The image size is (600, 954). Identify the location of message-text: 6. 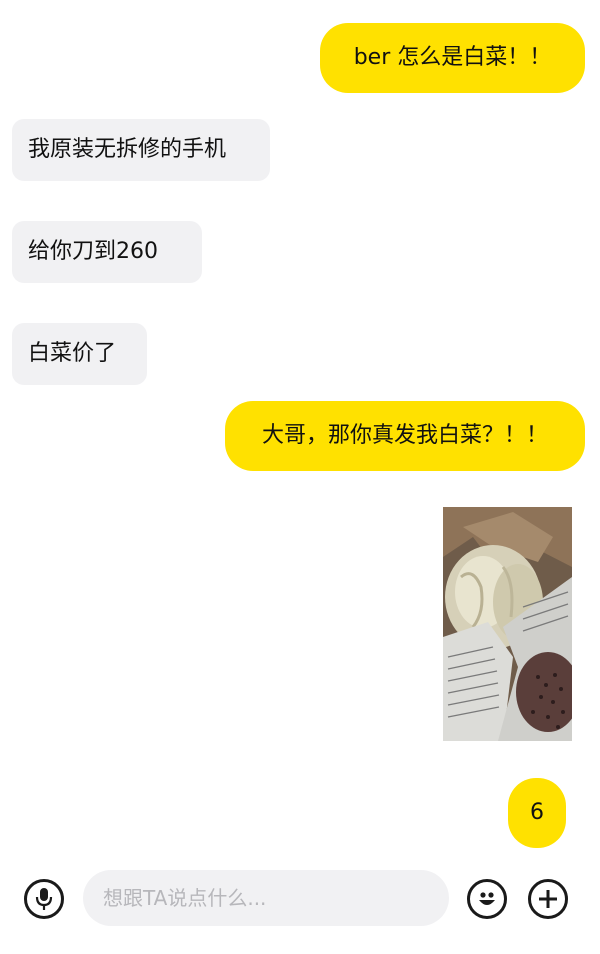
(537, 812).